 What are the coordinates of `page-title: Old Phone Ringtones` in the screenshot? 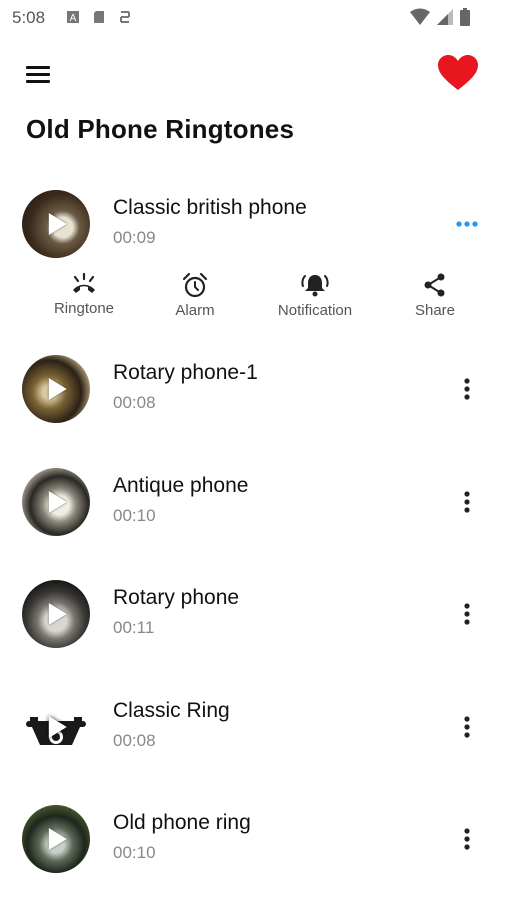 It's located at (160, 129).